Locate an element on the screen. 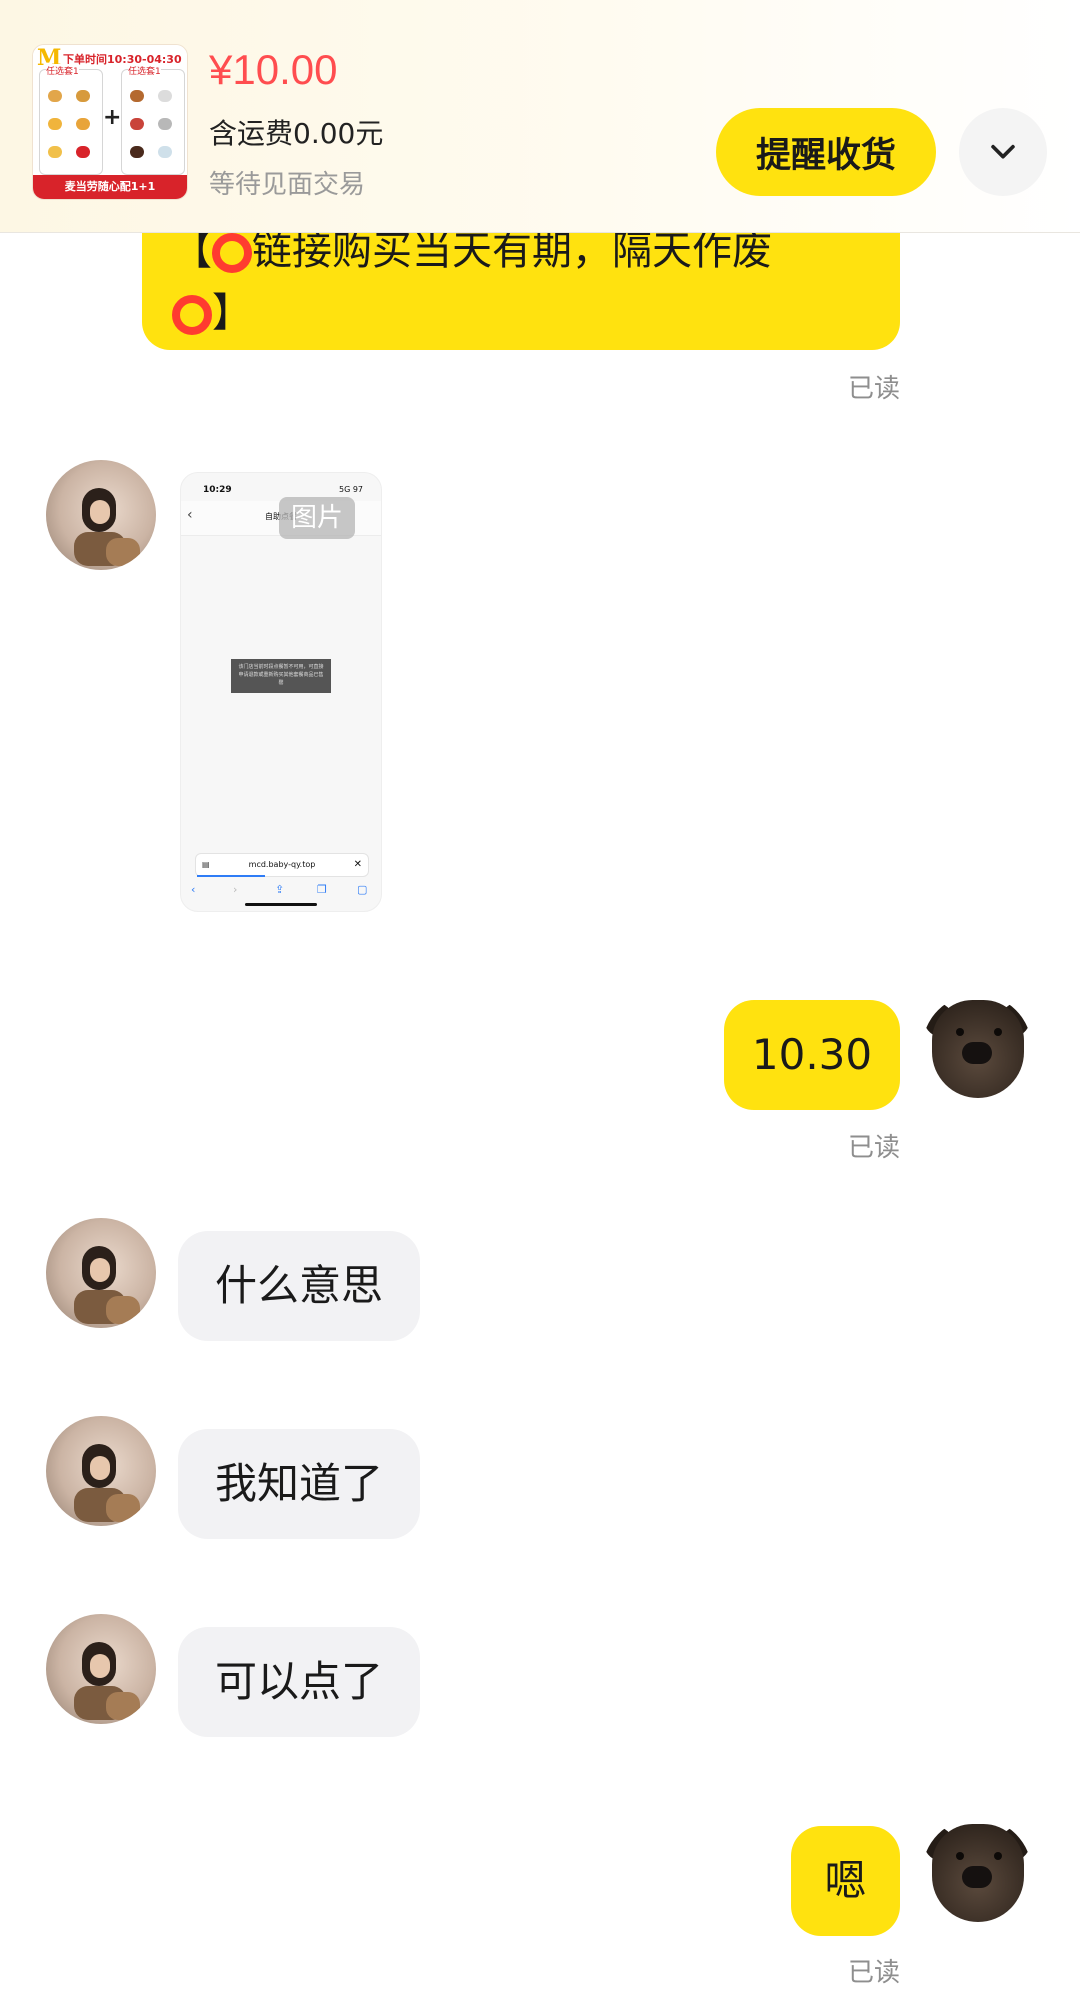 The image size is (1080, 2011). thumb-banner: 麦当劳随心配1+1 is located at coordinates (110, 187).